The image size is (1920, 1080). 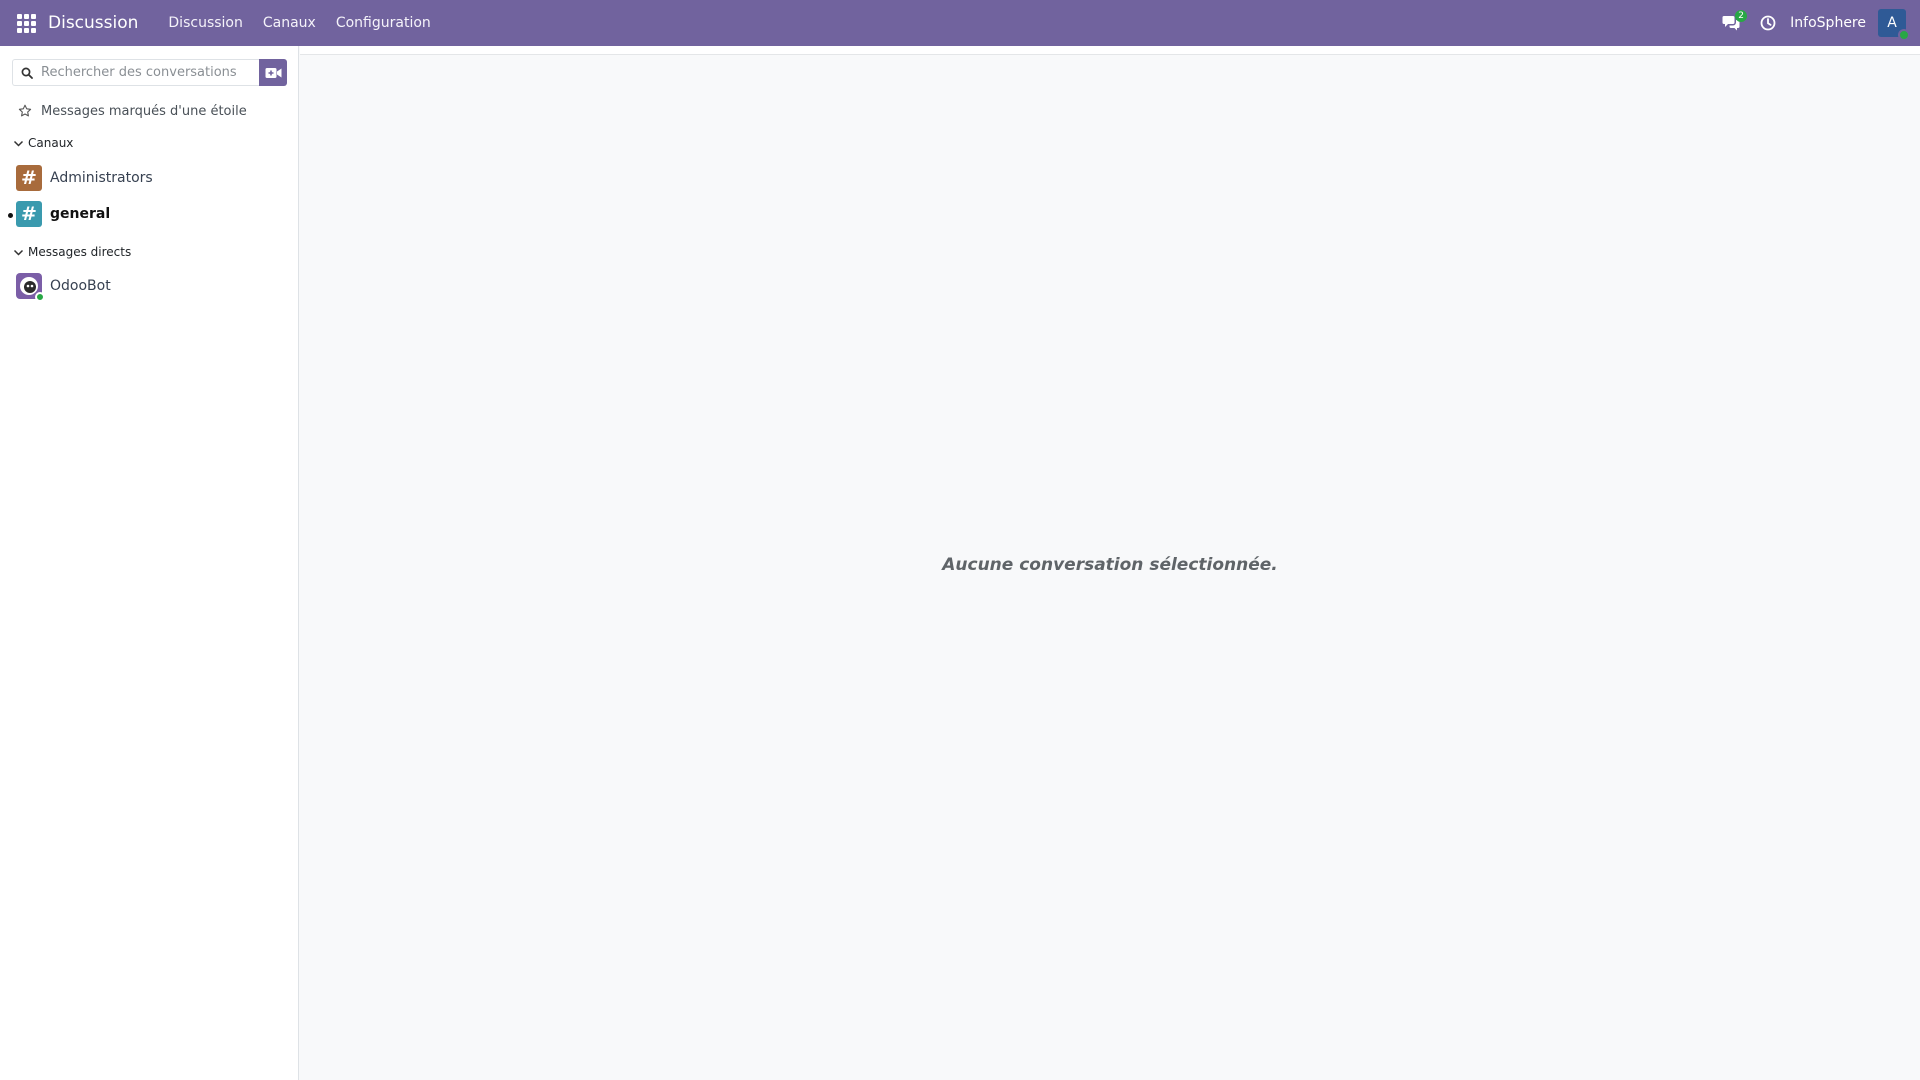 I want to click on channel-administrators: # Administrators, so click(x=84, y=177).